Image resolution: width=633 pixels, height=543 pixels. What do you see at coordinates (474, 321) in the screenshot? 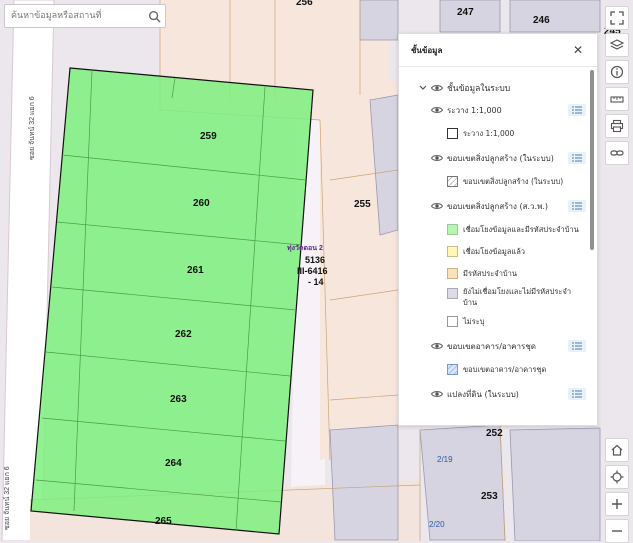
I see `legend-label: ไม่ระบุ` at bounding box center [474, 321].